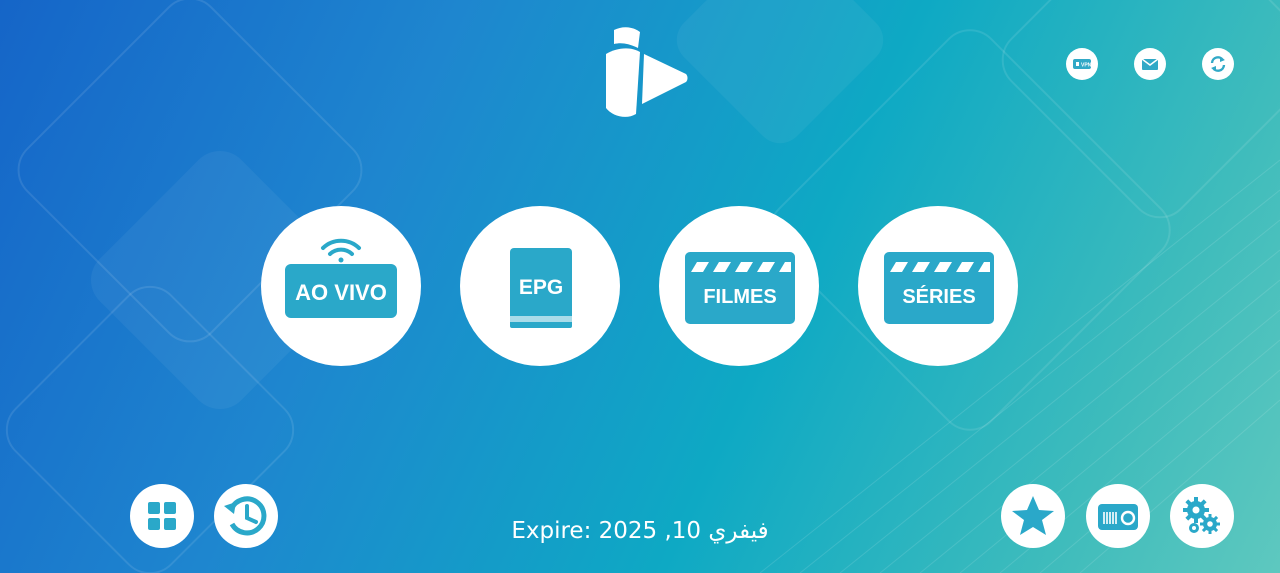 The image size is (1280, 573). I want to click on wifi-icon, so click(341, 250).